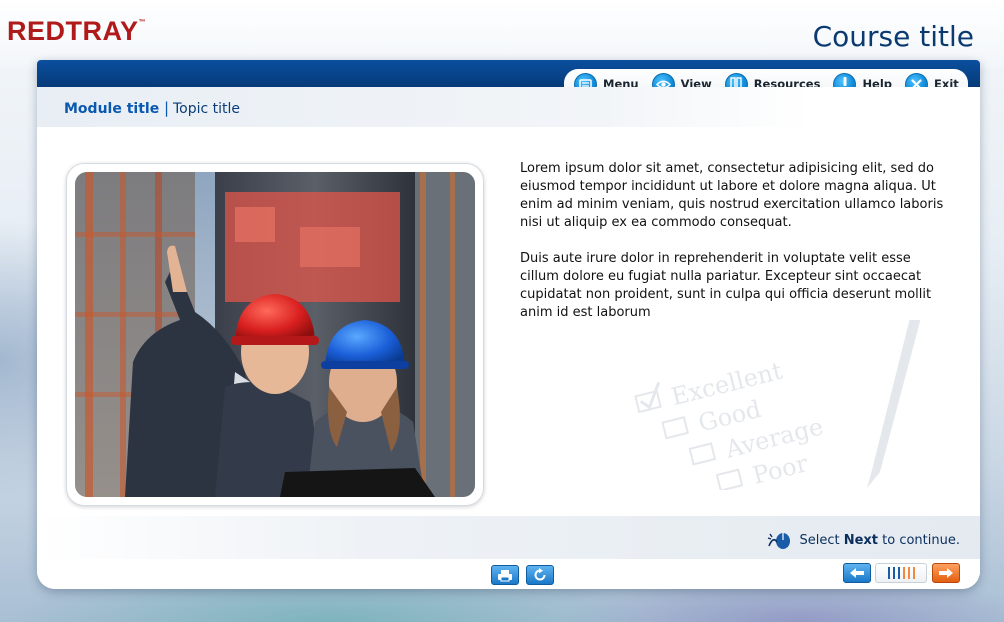  I want to click on arrow-right-icon, so click(946, 573).